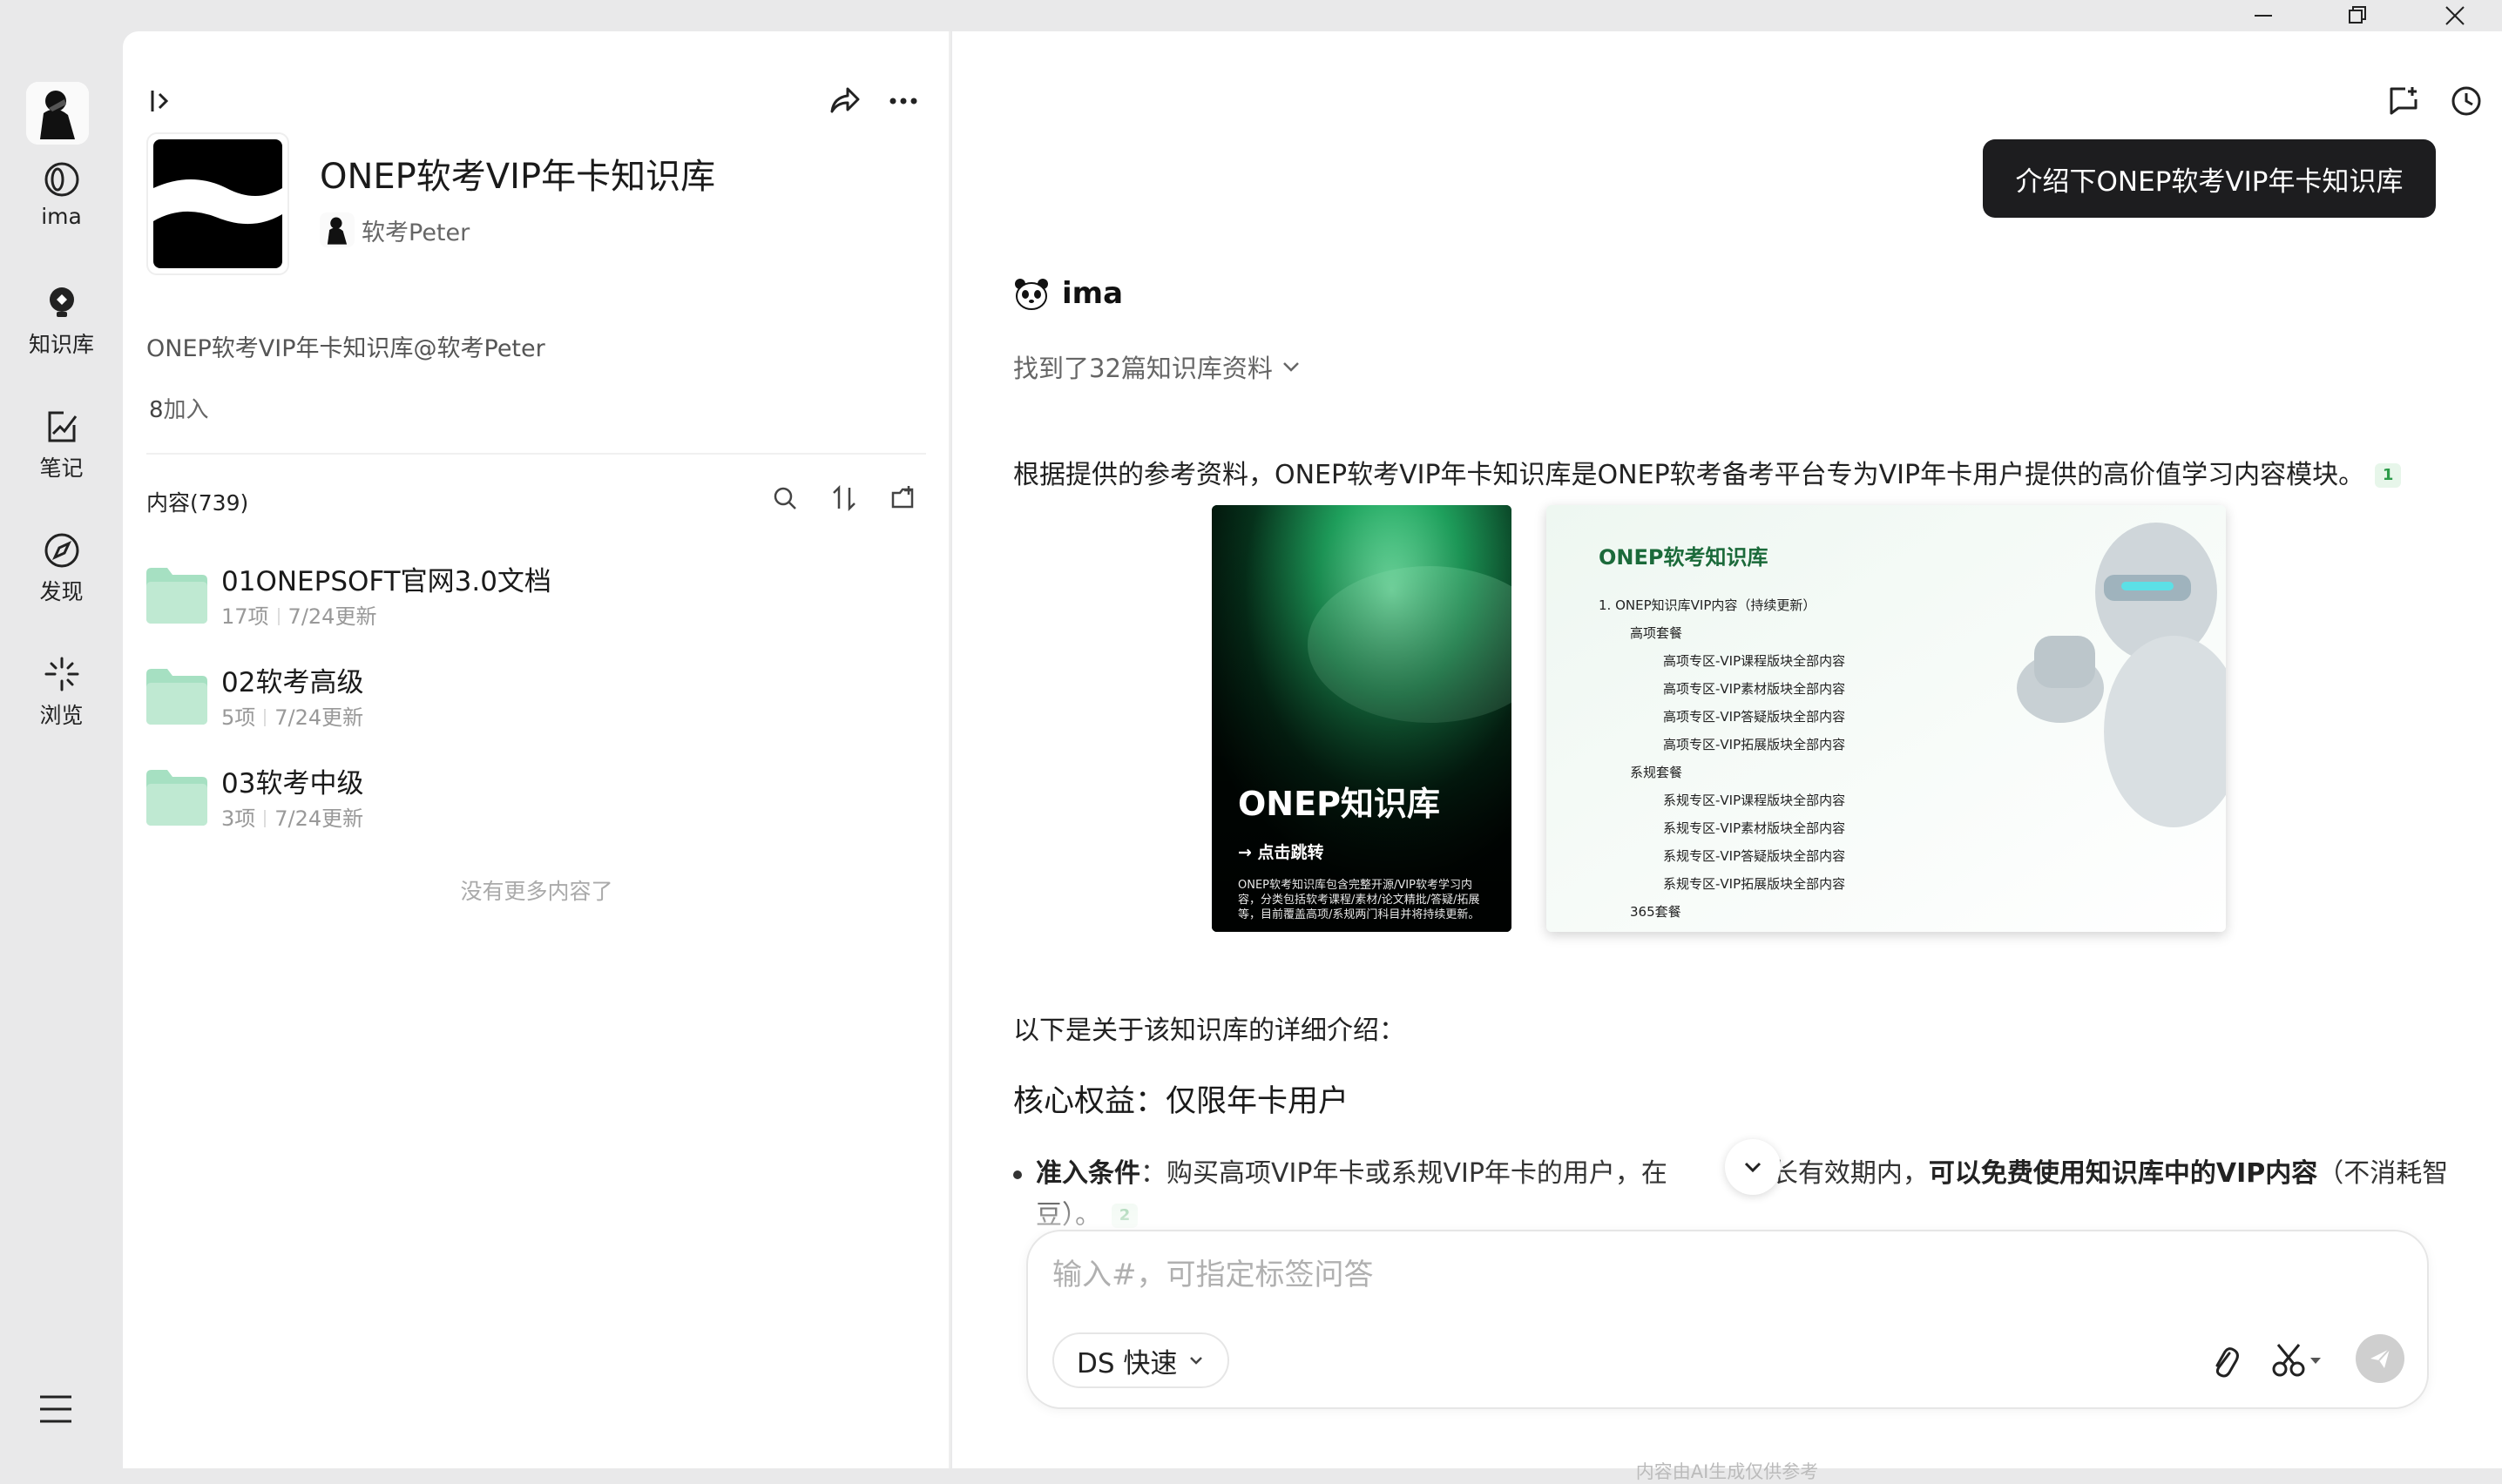 This screenshot has width=2502, height=1484. I want to click on contents-line: 365套餐, so click(1655, 912).